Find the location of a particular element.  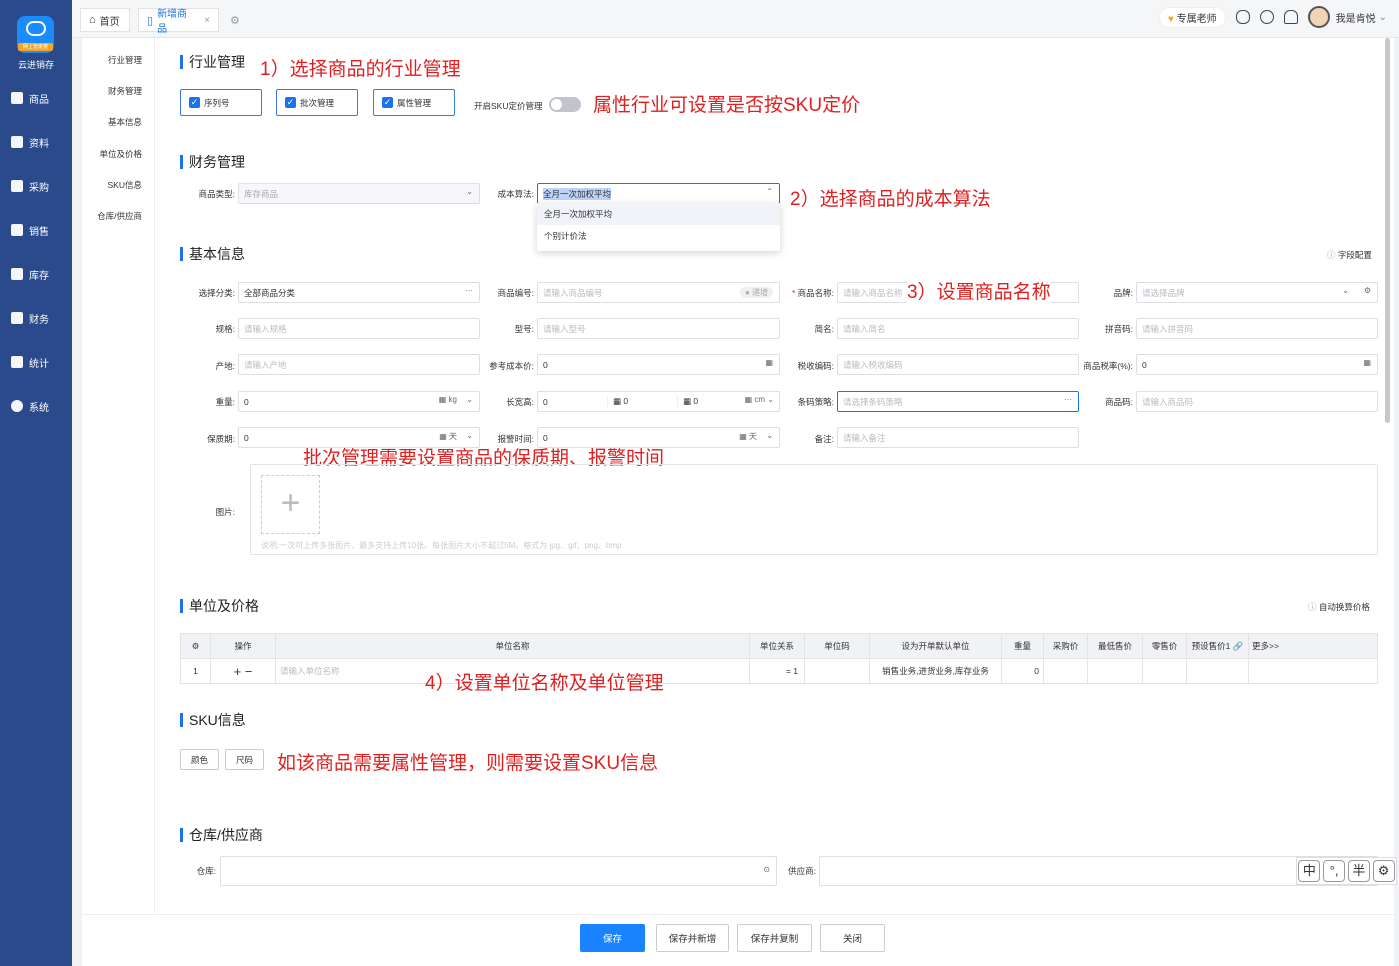

save-button: 保存 is located at coordinates (612, 938).